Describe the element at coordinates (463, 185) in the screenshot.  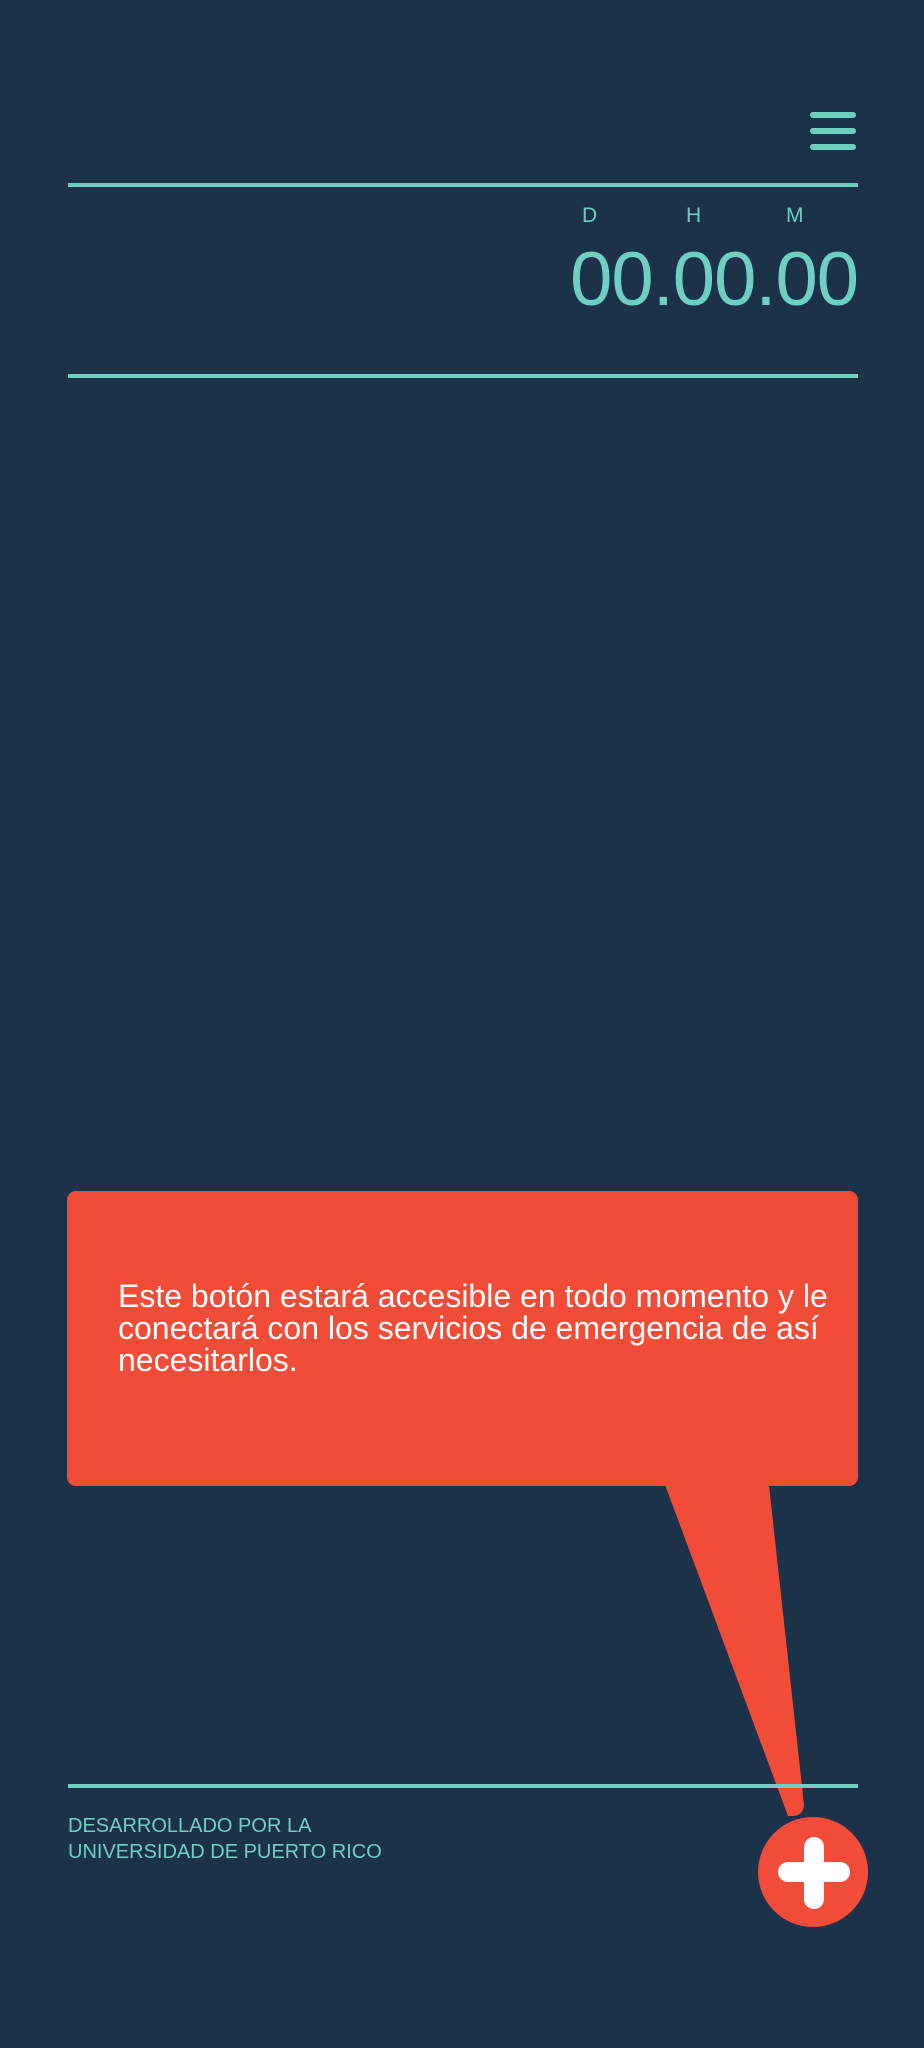
I see `top-divider` at that location.